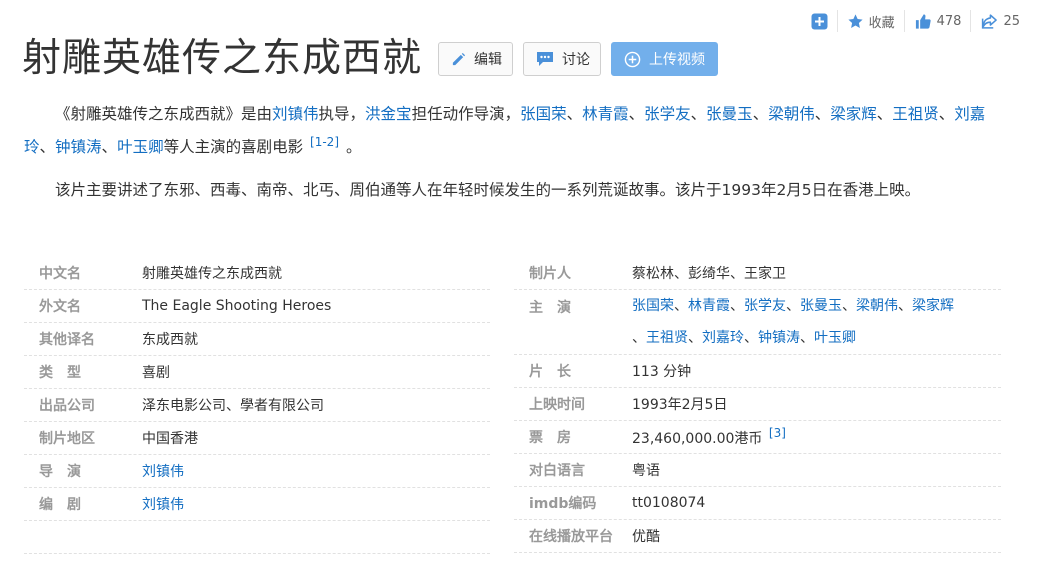  Describe the element at coordinates (757, 470) in the screenshot. I see `info-row: 对白语言 粤语` at that location.